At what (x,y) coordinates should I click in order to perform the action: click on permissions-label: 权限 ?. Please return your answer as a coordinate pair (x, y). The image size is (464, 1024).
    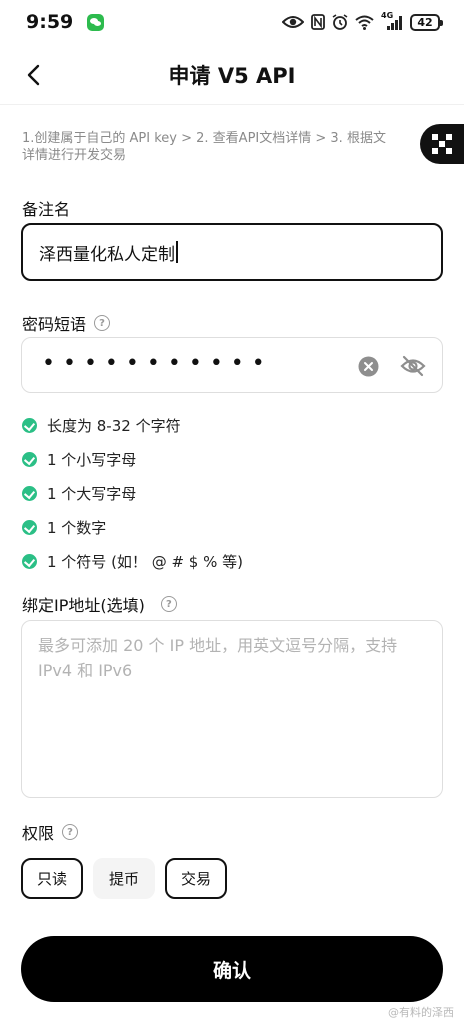
    Looking at the image, I should click on (50, 832).